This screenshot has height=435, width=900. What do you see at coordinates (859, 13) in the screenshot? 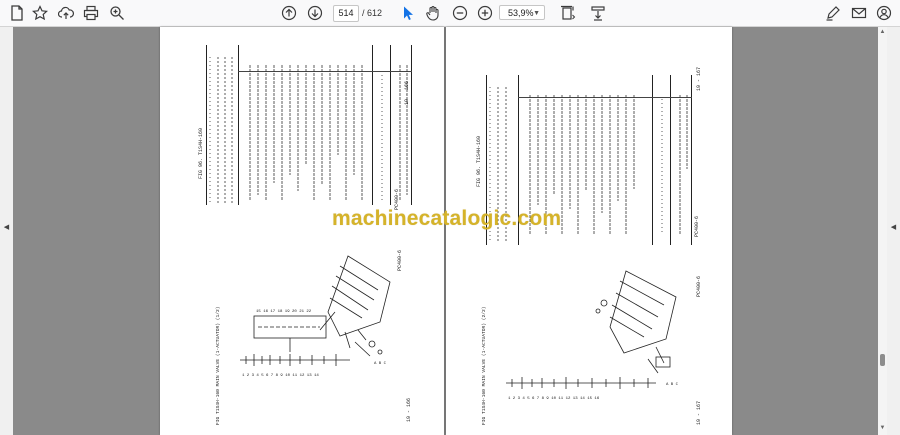
I see `mail-icon` at bounding box center [859, 13].